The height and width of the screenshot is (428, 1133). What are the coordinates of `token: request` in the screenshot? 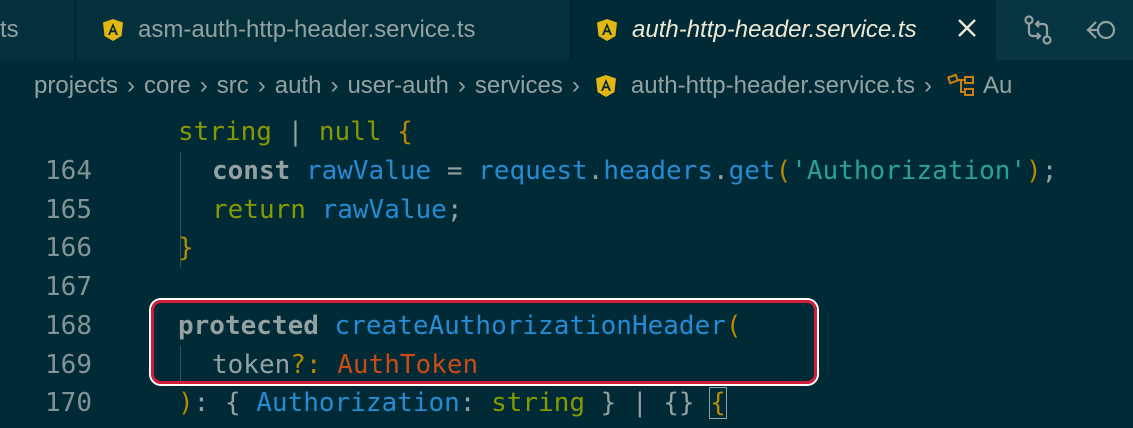 It's located at (533, 171).